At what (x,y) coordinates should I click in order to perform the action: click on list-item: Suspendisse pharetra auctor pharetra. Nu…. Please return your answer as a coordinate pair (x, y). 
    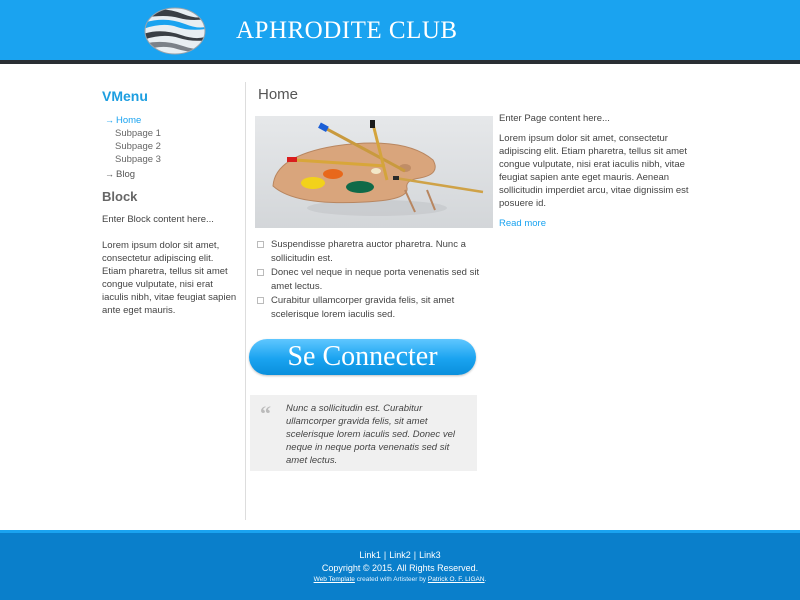
    Looking at the image, I should click on (369, 251).